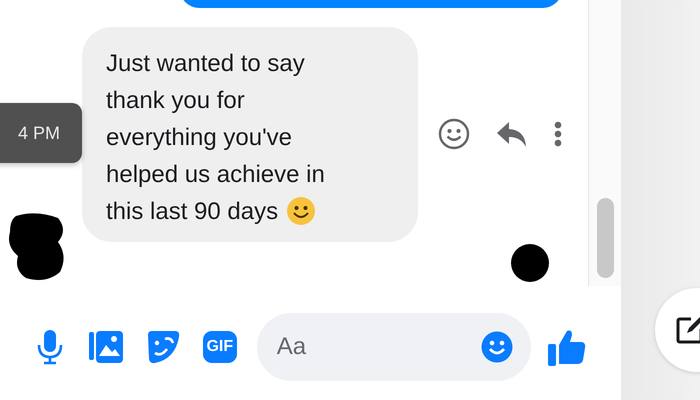 The image size is (700, 400). What do you see at coordinates (219, 347) in the screenshot?
I see `gif-button: GIF` at bounding box center [219, 347].